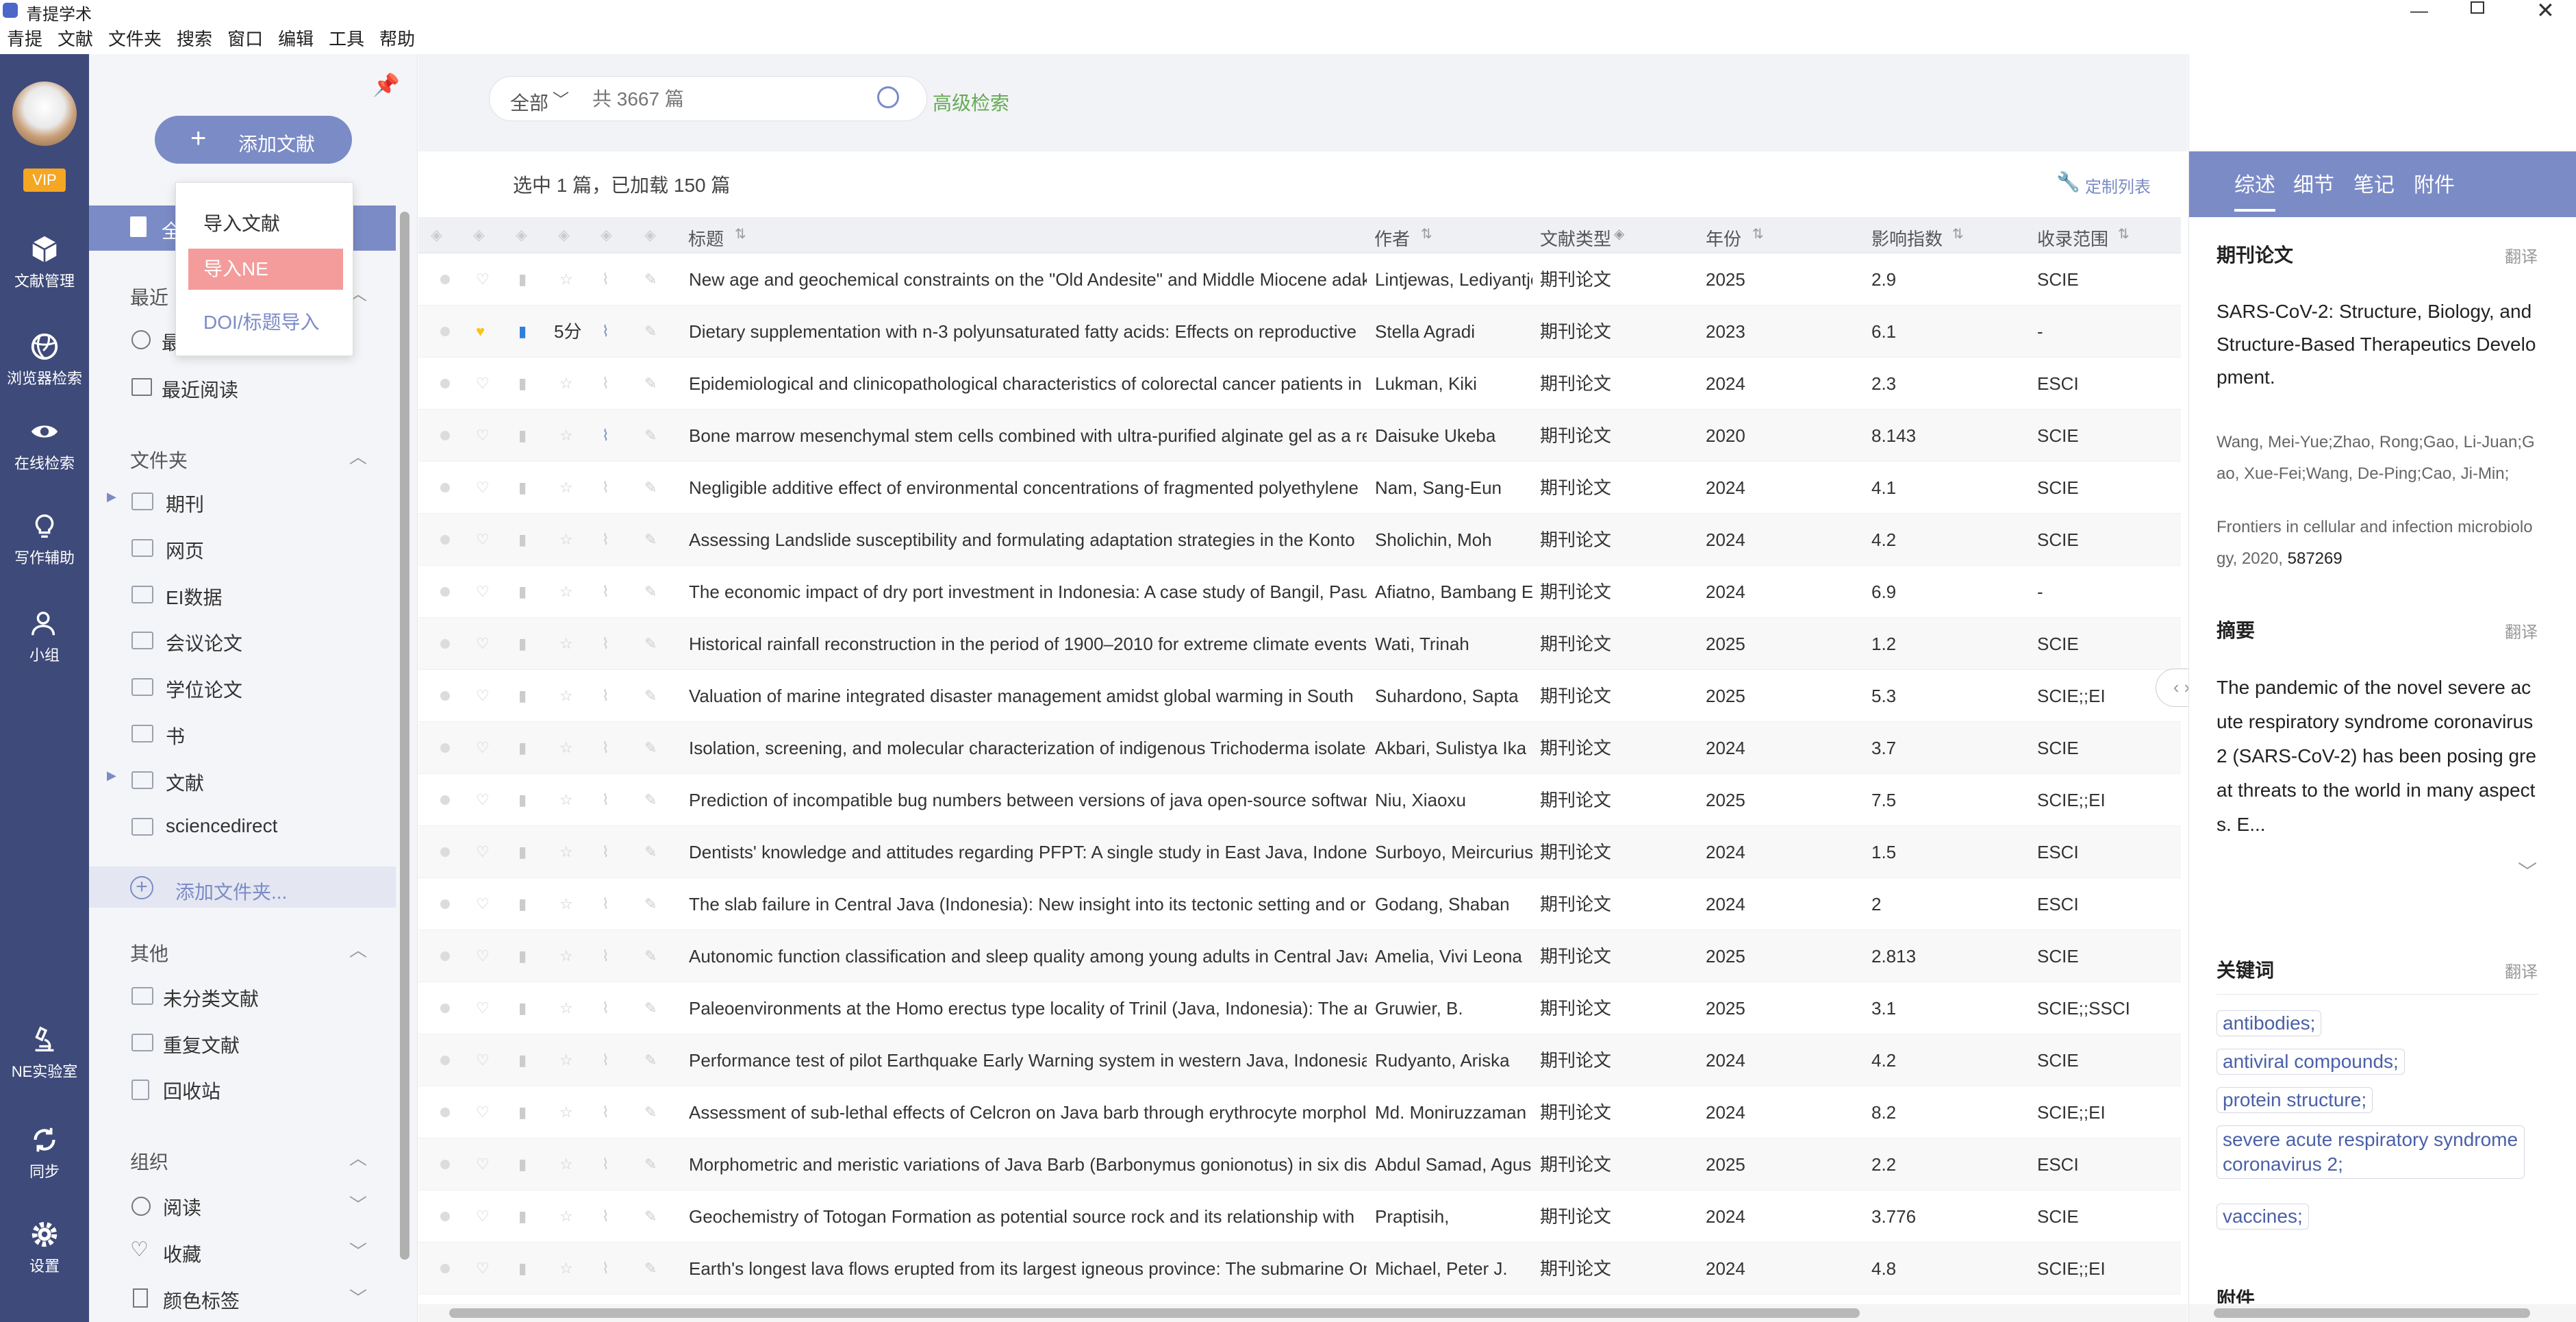 The image size is (2576, 1322). I want to click on folder-panel-scrollbar, so click(404, 736).